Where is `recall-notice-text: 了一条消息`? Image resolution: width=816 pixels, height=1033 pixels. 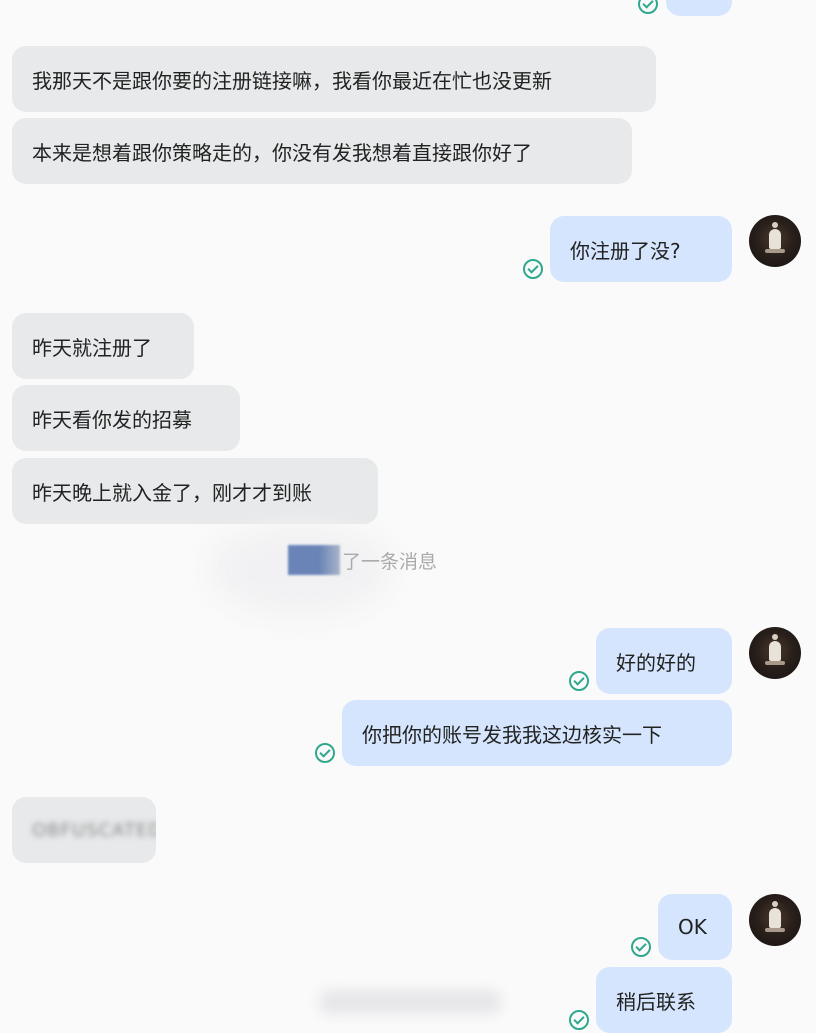
recall-notice-text: 了一条消息 is located at coordinates (390, 561).